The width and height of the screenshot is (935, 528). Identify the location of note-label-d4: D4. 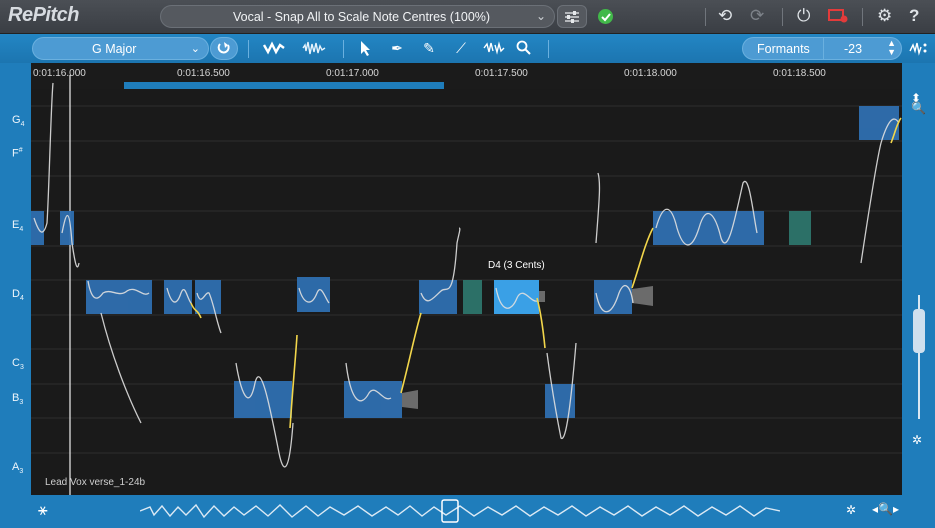
(18, 295).